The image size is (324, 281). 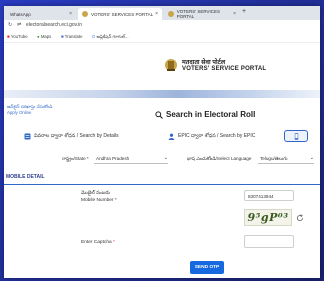 What do you see at coordinates (224, 69) in the screenshot?
I see `portal-title-english: VOTERS' SERVICE PORTAL` at bounding box center [224, 69].